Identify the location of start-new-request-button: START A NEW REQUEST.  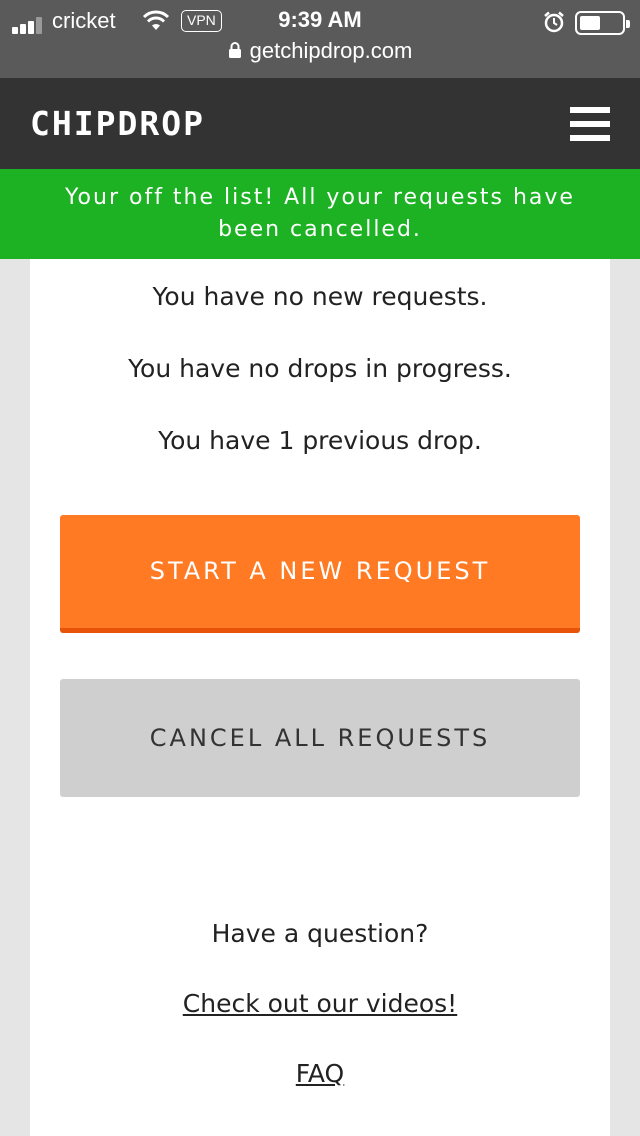
(320, 574).